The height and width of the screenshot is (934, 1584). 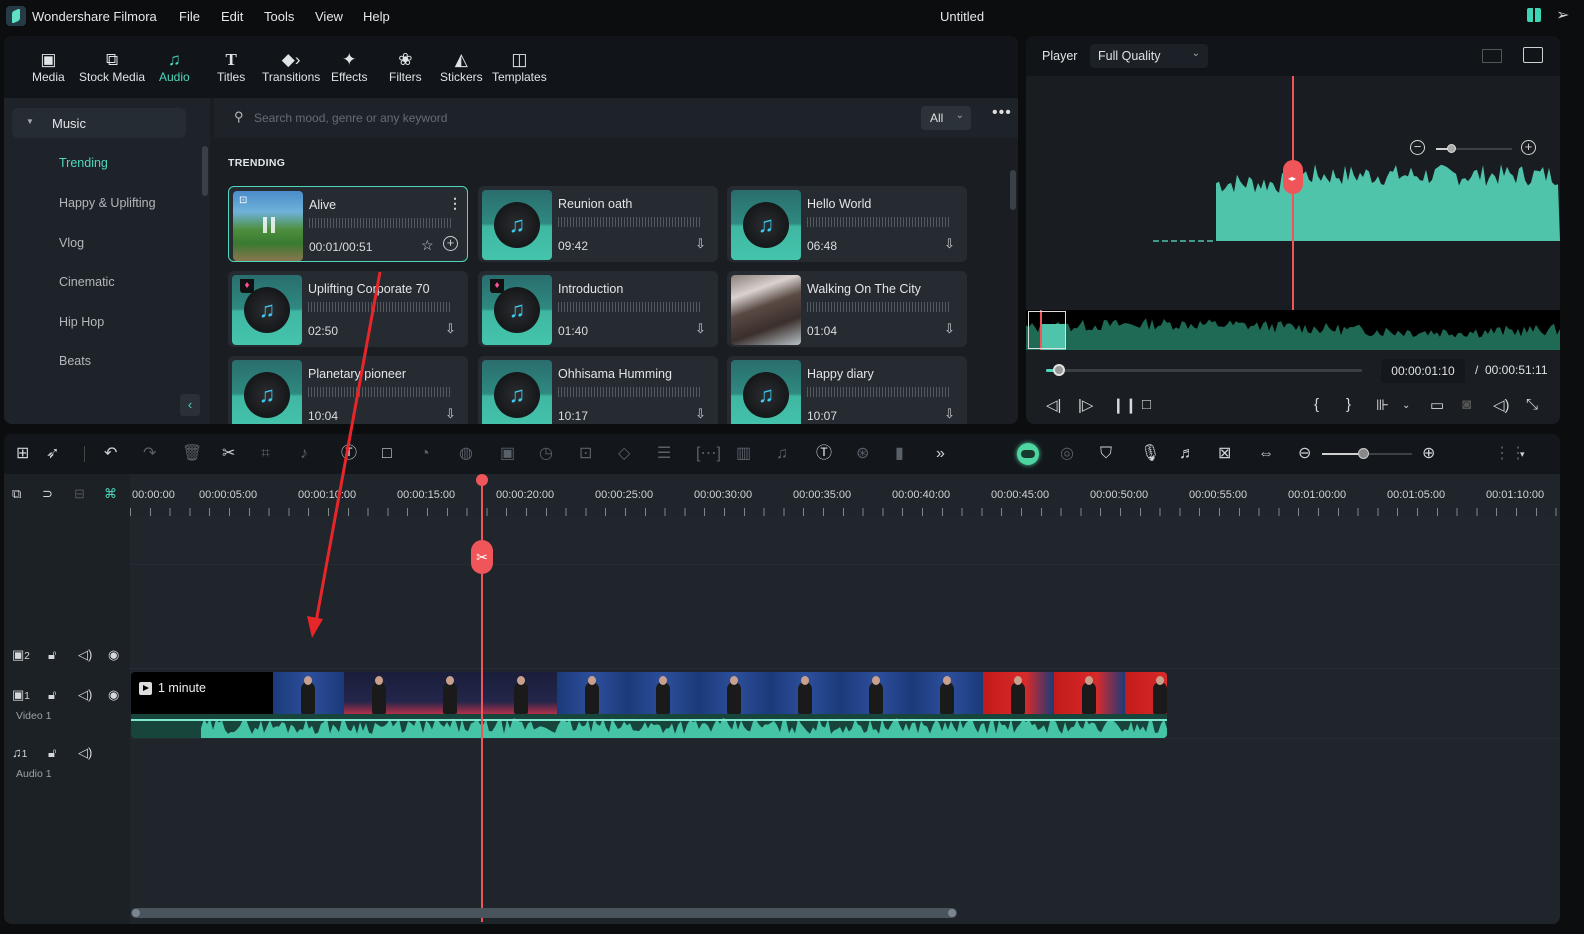 I want to click on timeline-horizontal-scrollbar, so click(x=544, y=913).